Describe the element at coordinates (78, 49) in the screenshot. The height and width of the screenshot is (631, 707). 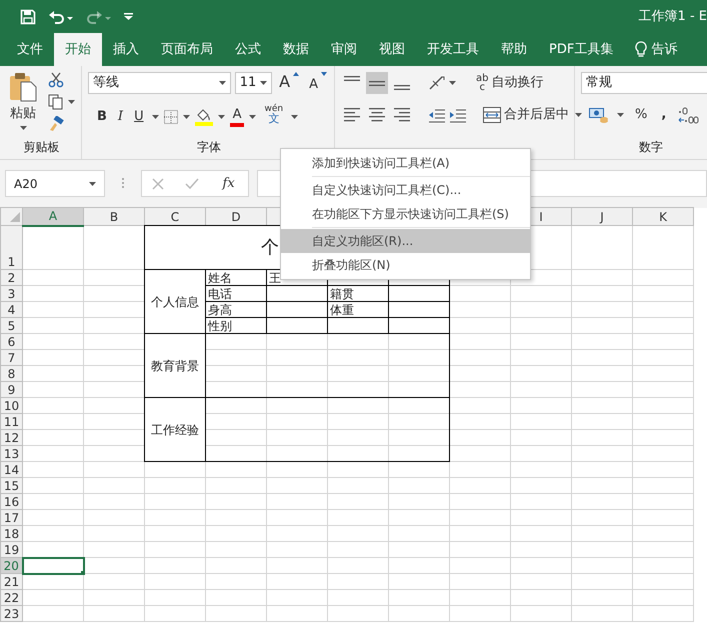
I see `ribbon-tab: 开始` at that location.